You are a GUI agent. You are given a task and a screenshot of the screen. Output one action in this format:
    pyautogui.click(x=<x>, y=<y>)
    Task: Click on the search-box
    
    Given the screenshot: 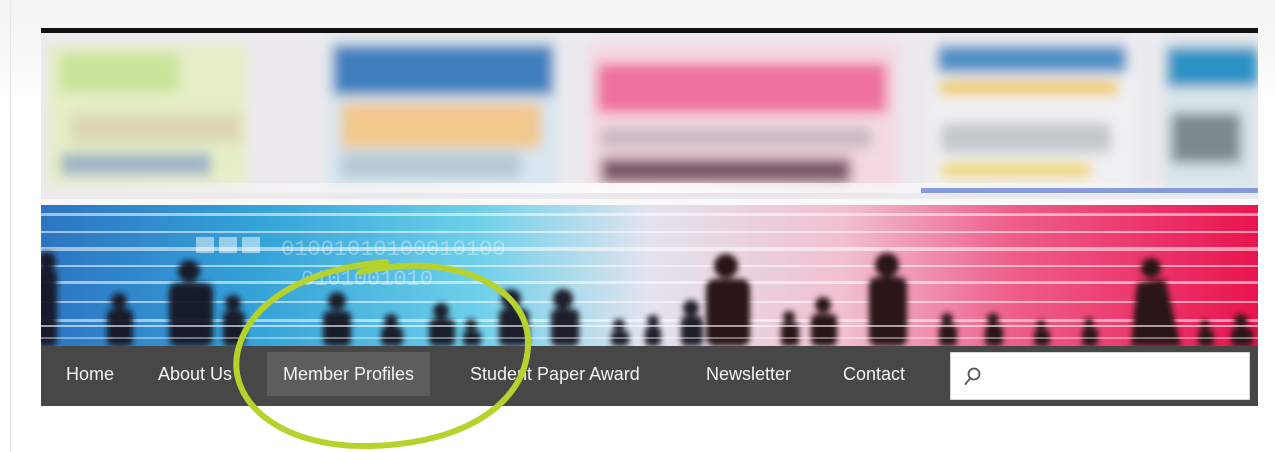 What is the action you would take?
    pyautogui.click(x=1100, y=376)
    